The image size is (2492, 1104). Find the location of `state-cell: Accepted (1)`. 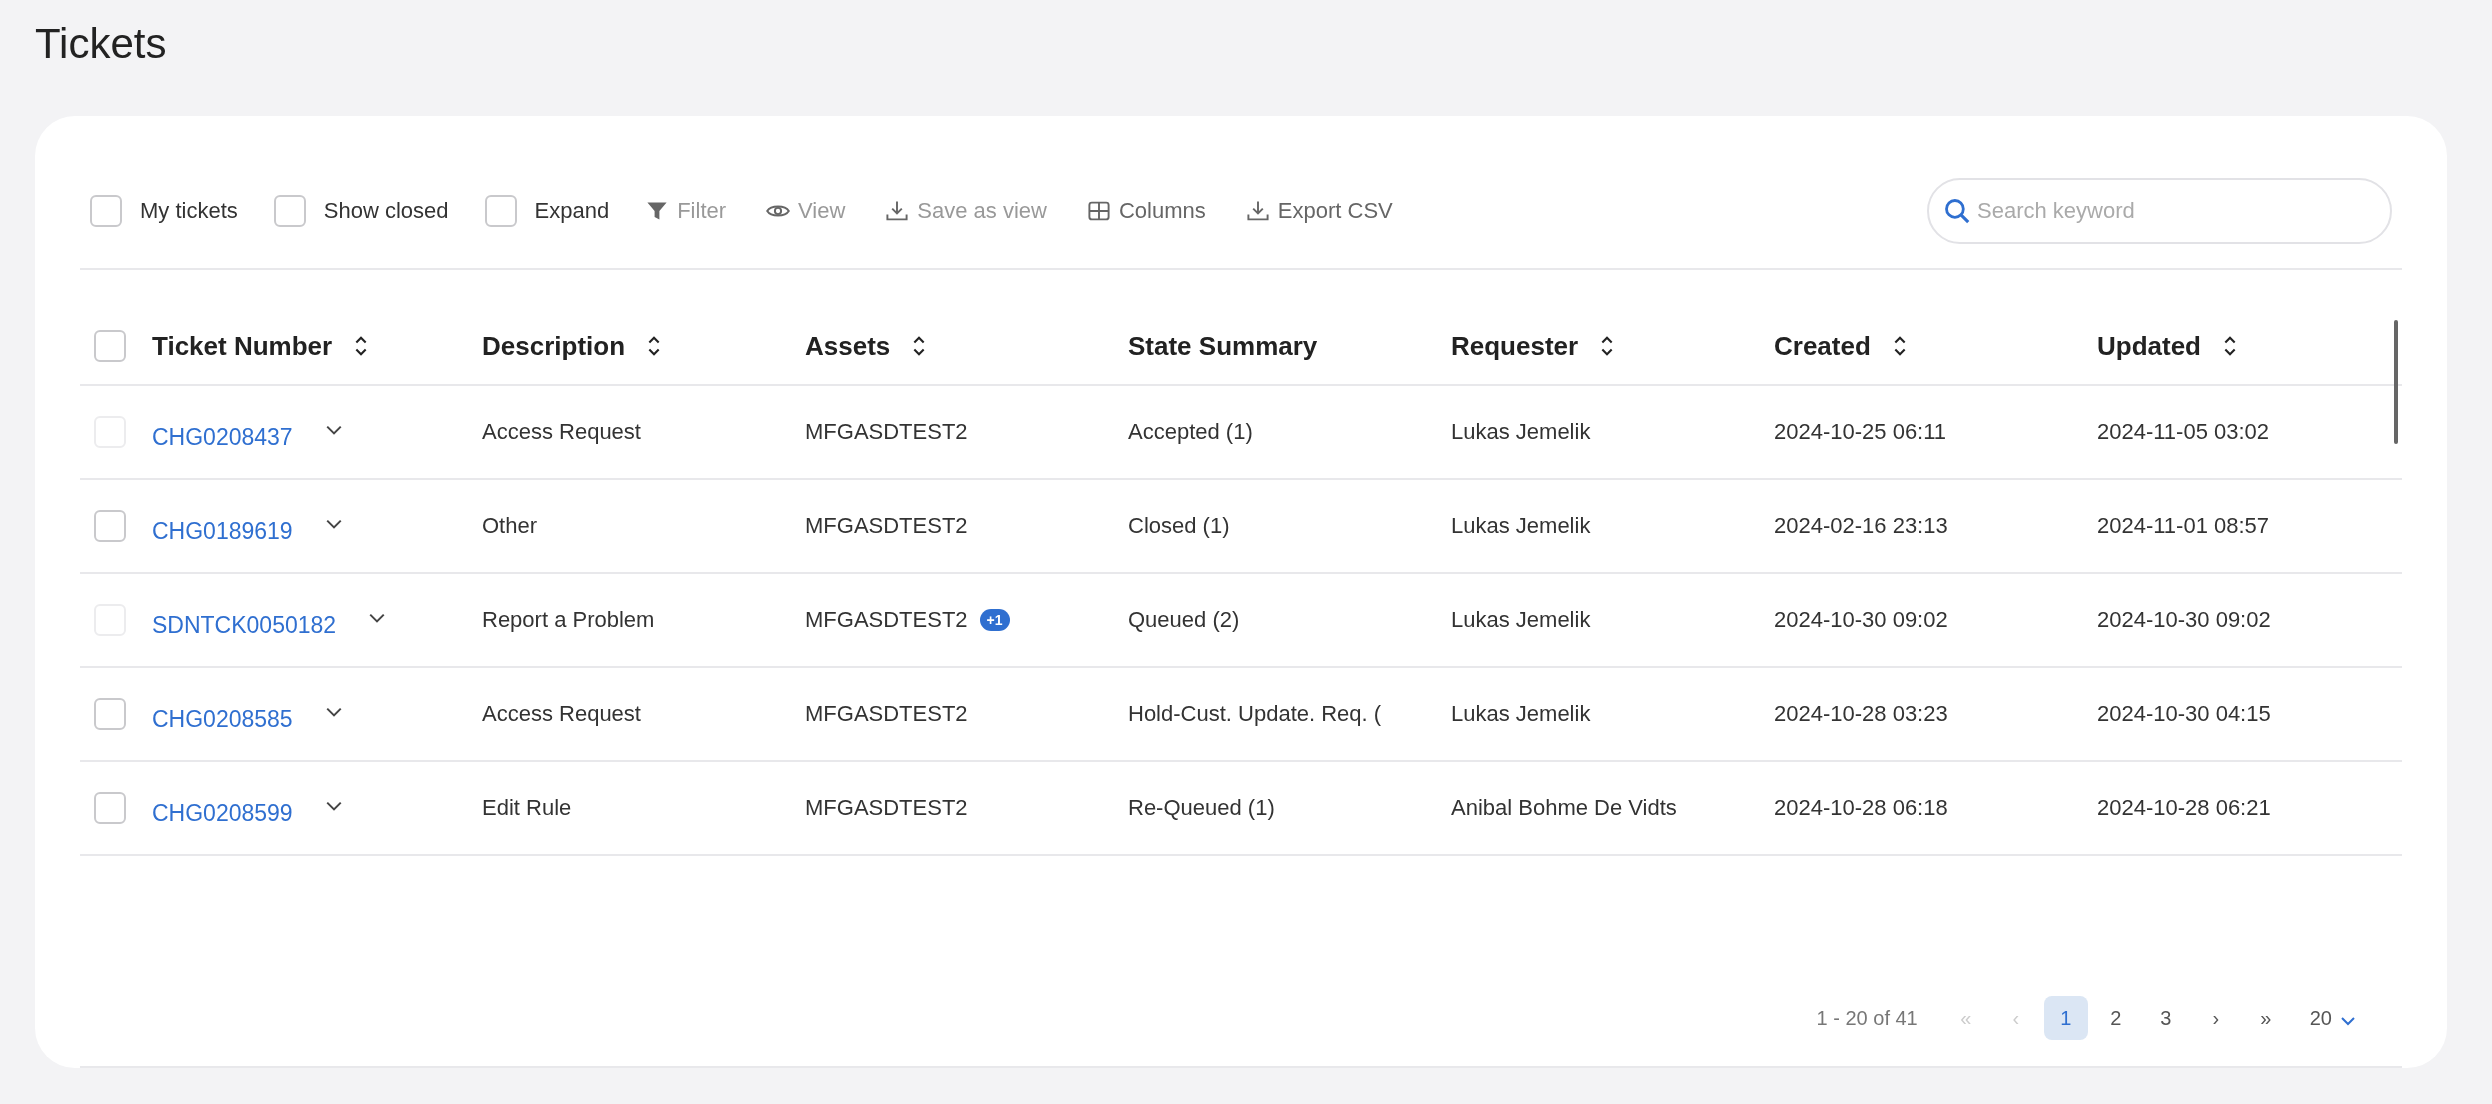

state-cell: Accepted (1) is located at coordinates (1190, 432).